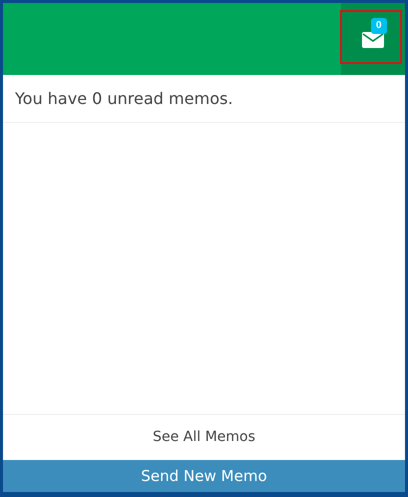  I want to click on count-badge: 0, so click(379, 26).